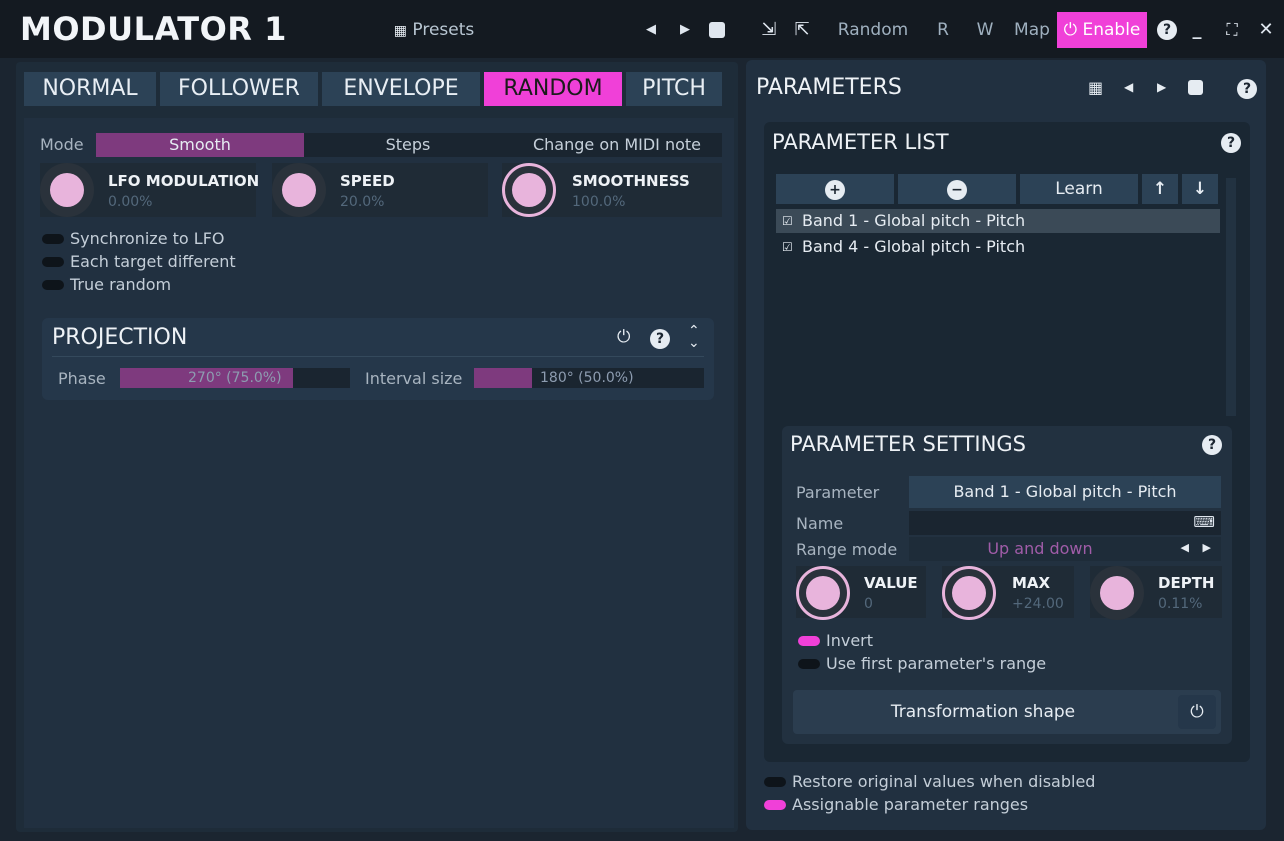 The width and height of the screenshot is (1284, 841). I want to click on presets-button: ▦ Presets, so click(434, 30).